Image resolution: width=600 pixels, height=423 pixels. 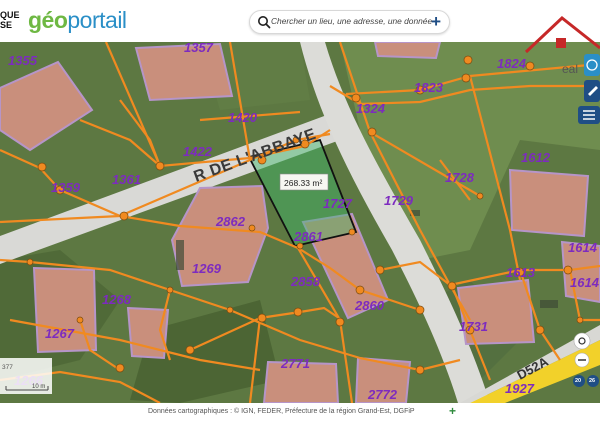 I want to click on parcel-label: 2772, so click(x=382, y=394).